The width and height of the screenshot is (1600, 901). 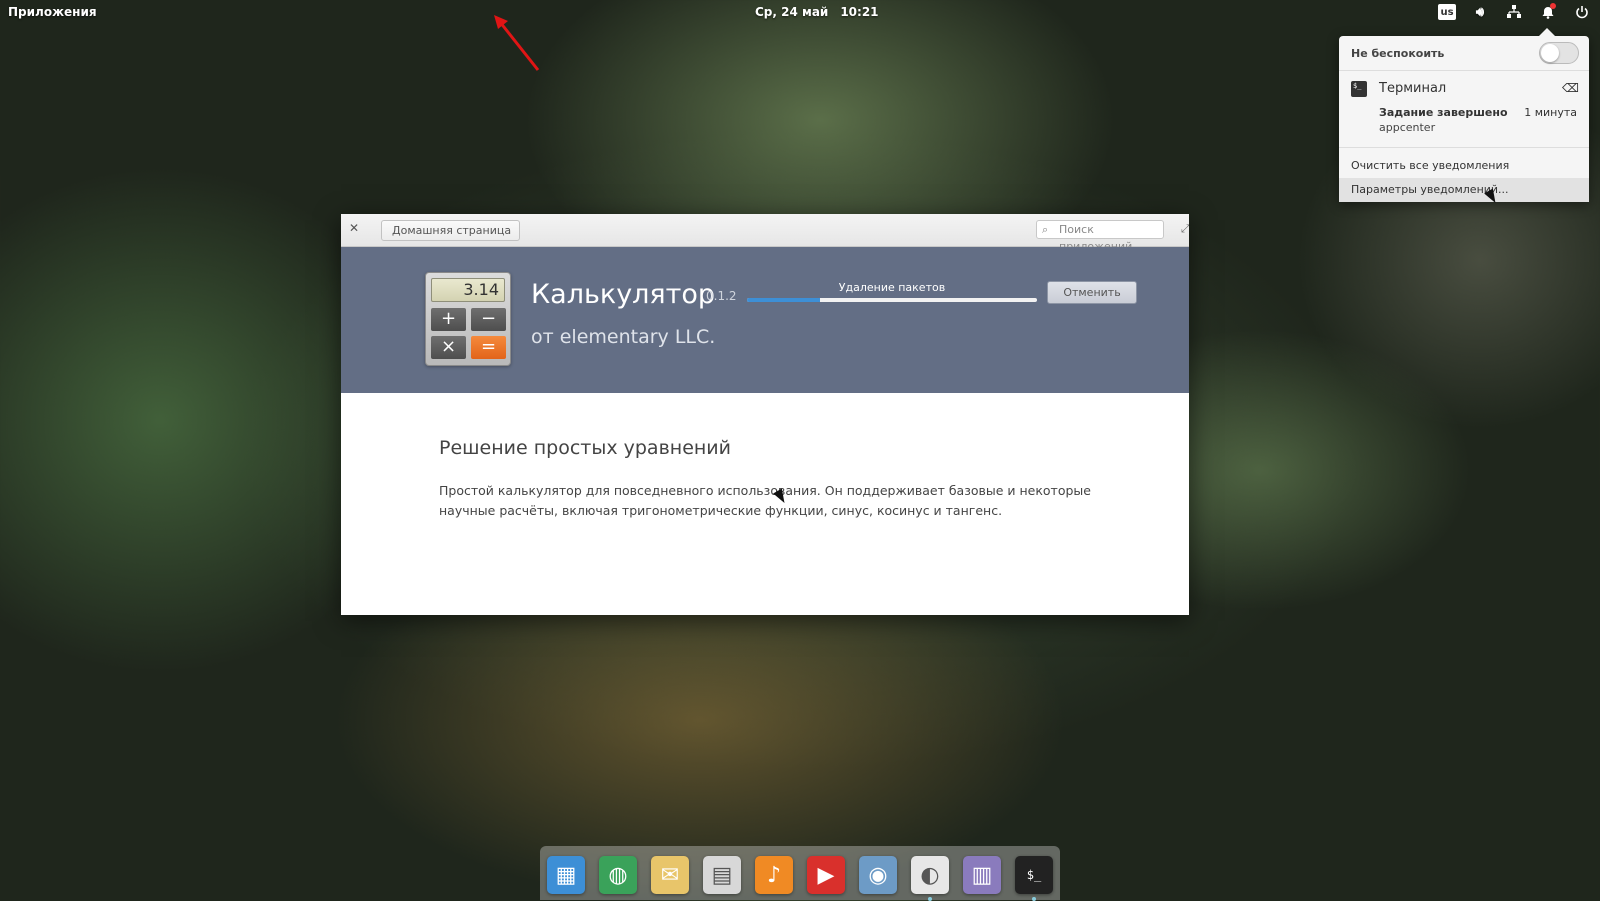 What do you see at coordinates (52, 12) in the screenshot?
I see `applications-menu: Приложения` at bounding box center [52, 12].